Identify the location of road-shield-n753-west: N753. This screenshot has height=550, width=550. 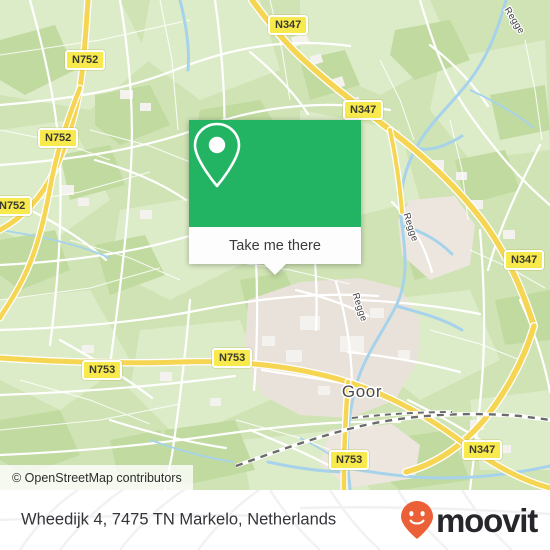
(102, 370).